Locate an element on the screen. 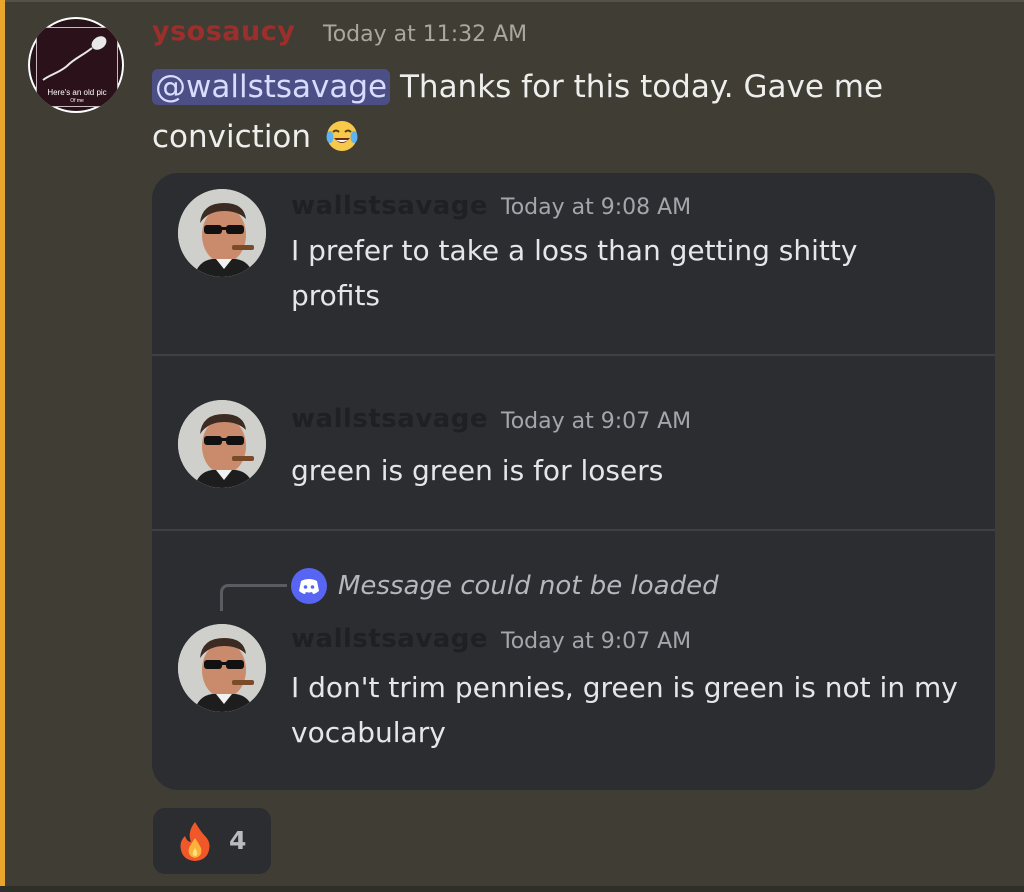 The image size is (1024, 892). author-avatar: Here's an old pic Of me is located at coordinates (76, 65).